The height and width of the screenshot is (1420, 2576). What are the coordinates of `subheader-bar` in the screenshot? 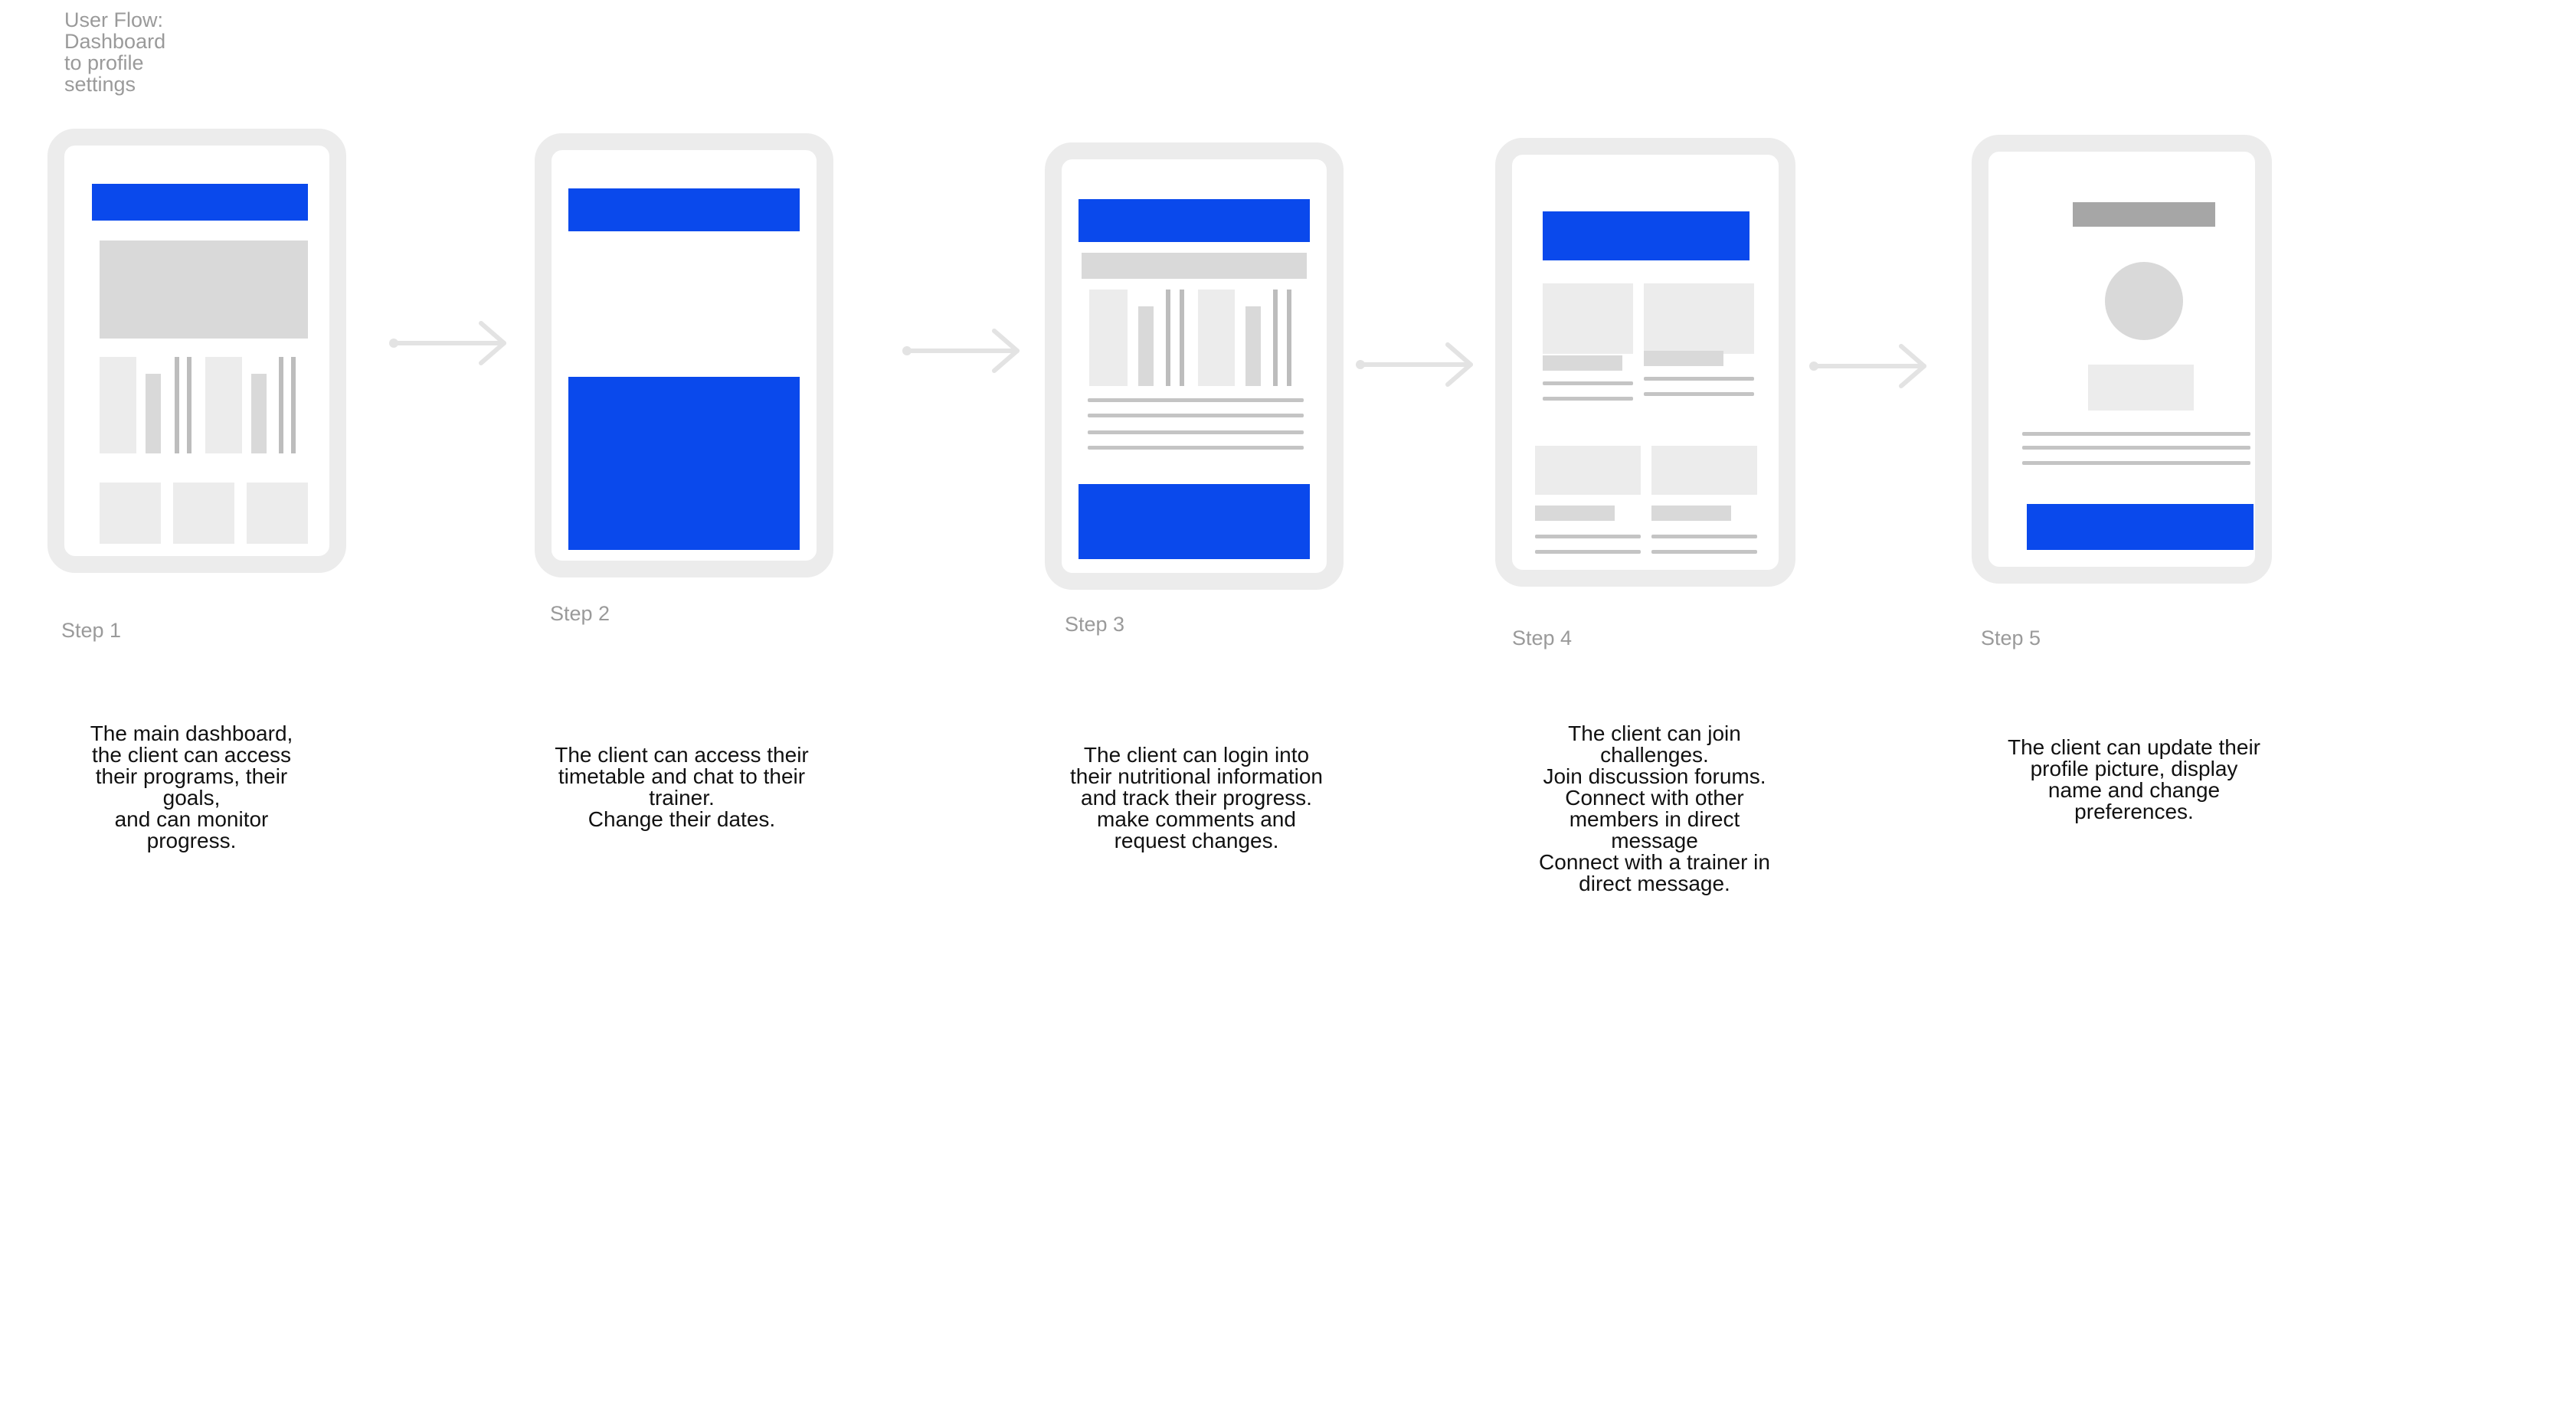 It's located at (1194, 266).